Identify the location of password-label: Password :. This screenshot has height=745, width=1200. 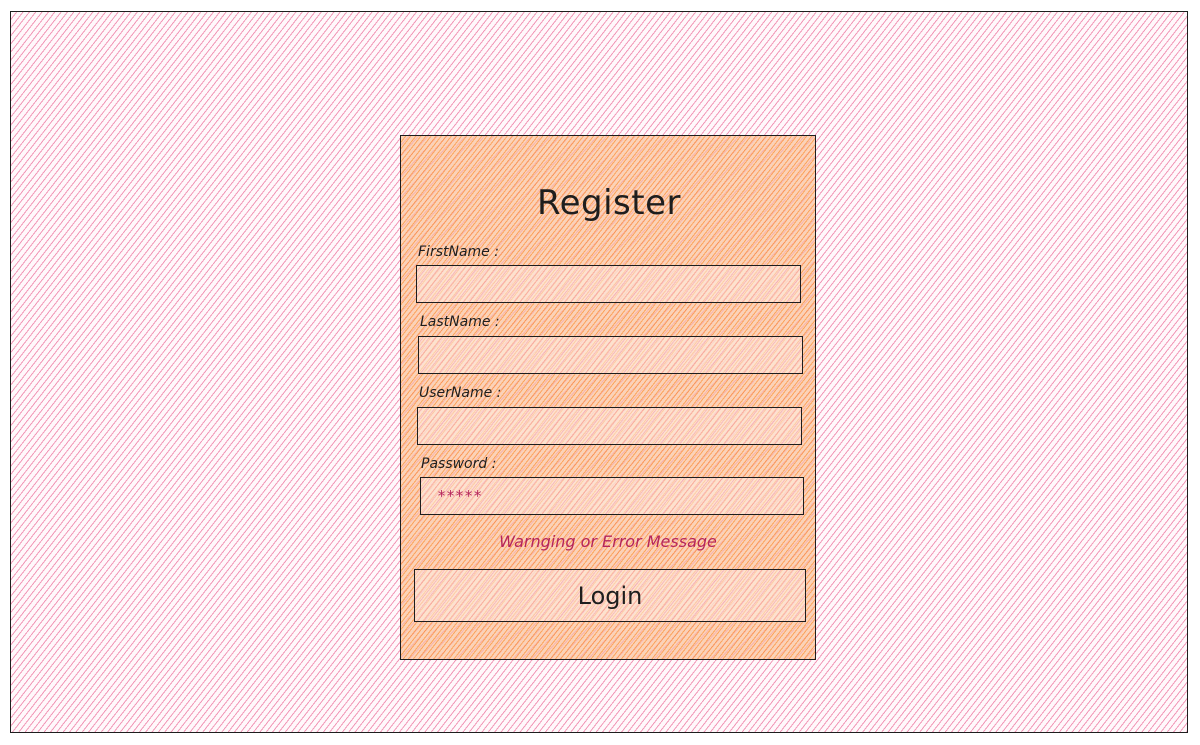
(459, 464).